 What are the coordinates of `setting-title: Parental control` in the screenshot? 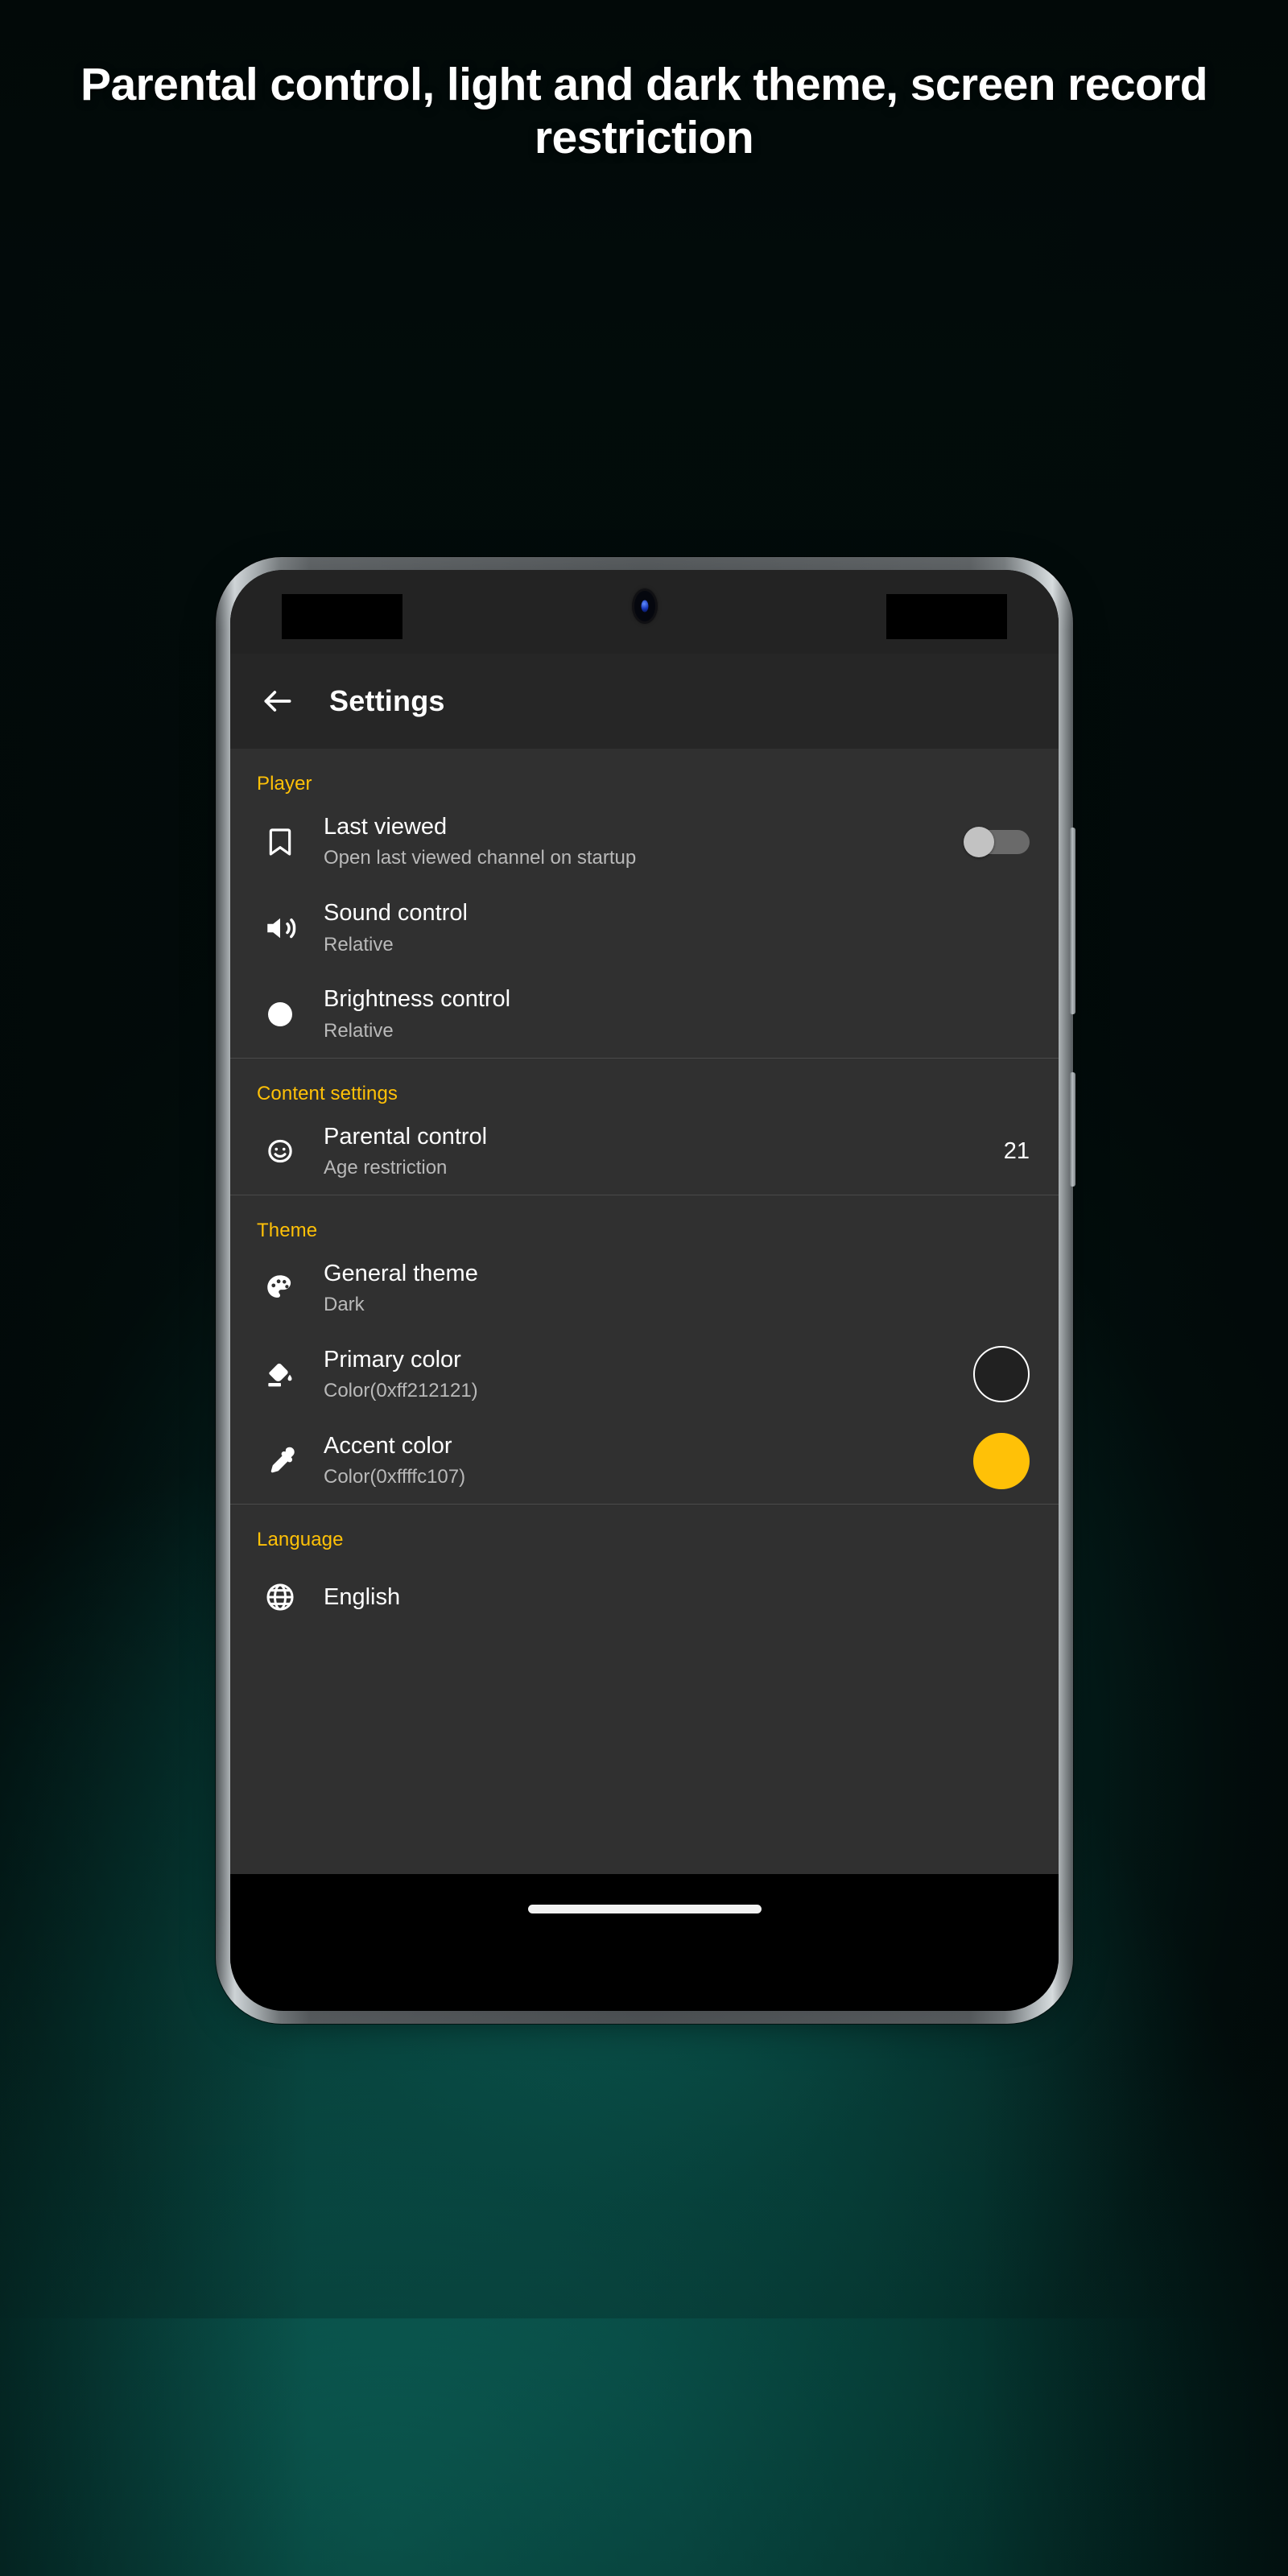 It's located at (406, 1136).